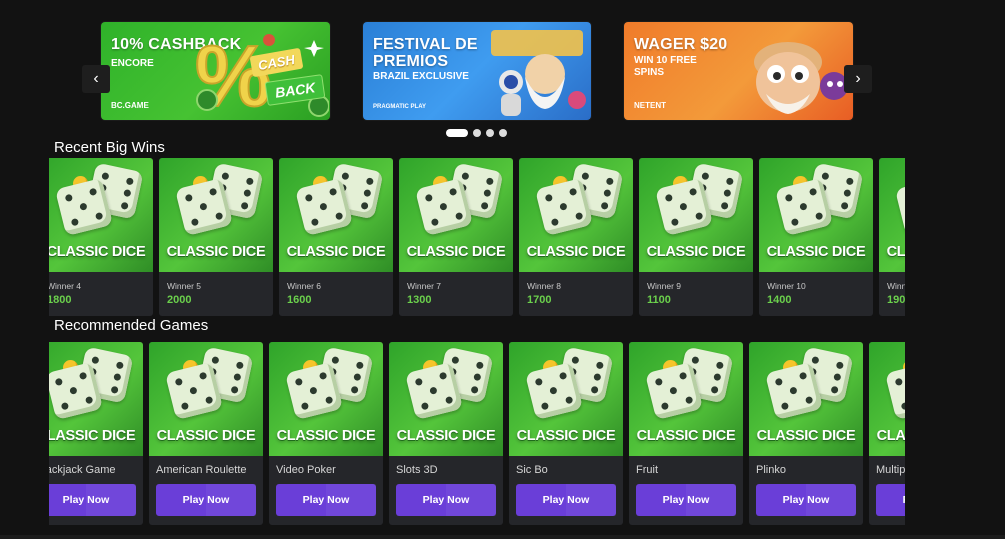 The height and width of the screenshot is (539, 1005). Describe the element at coordinates (544, 286) in the screenshot. I see `winner-name: Winner 8` at that location.